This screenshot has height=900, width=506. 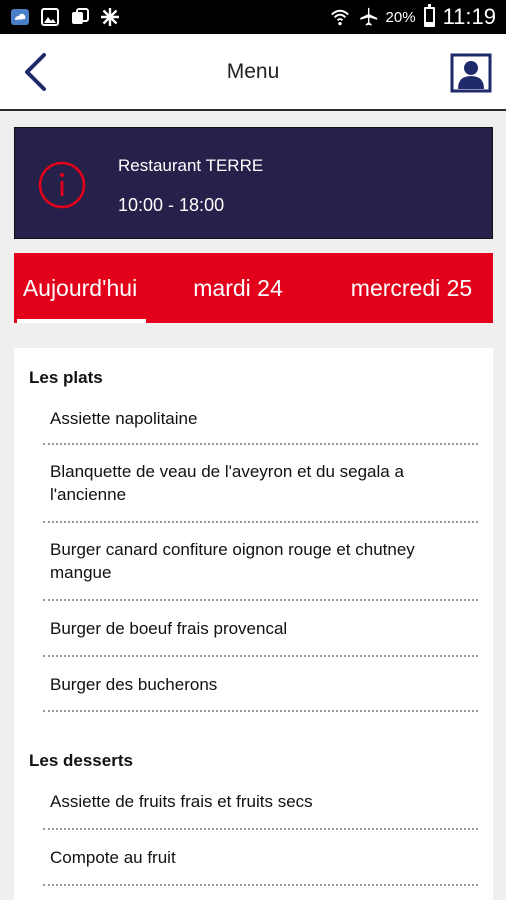 What do you see at coordinates (253, 17) in the screenshot?
I see `status-bar: 20% 11:19` at bounding box center [253, 17].